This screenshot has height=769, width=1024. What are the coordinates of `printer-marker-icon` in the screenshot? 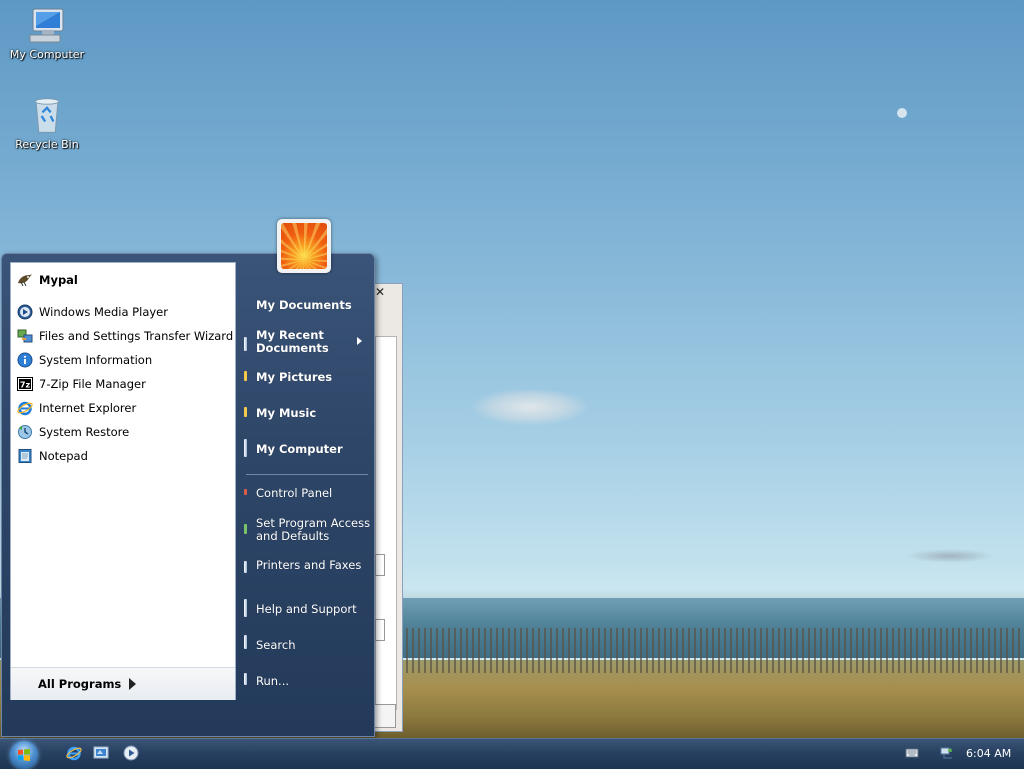 It's located at (245, 567).